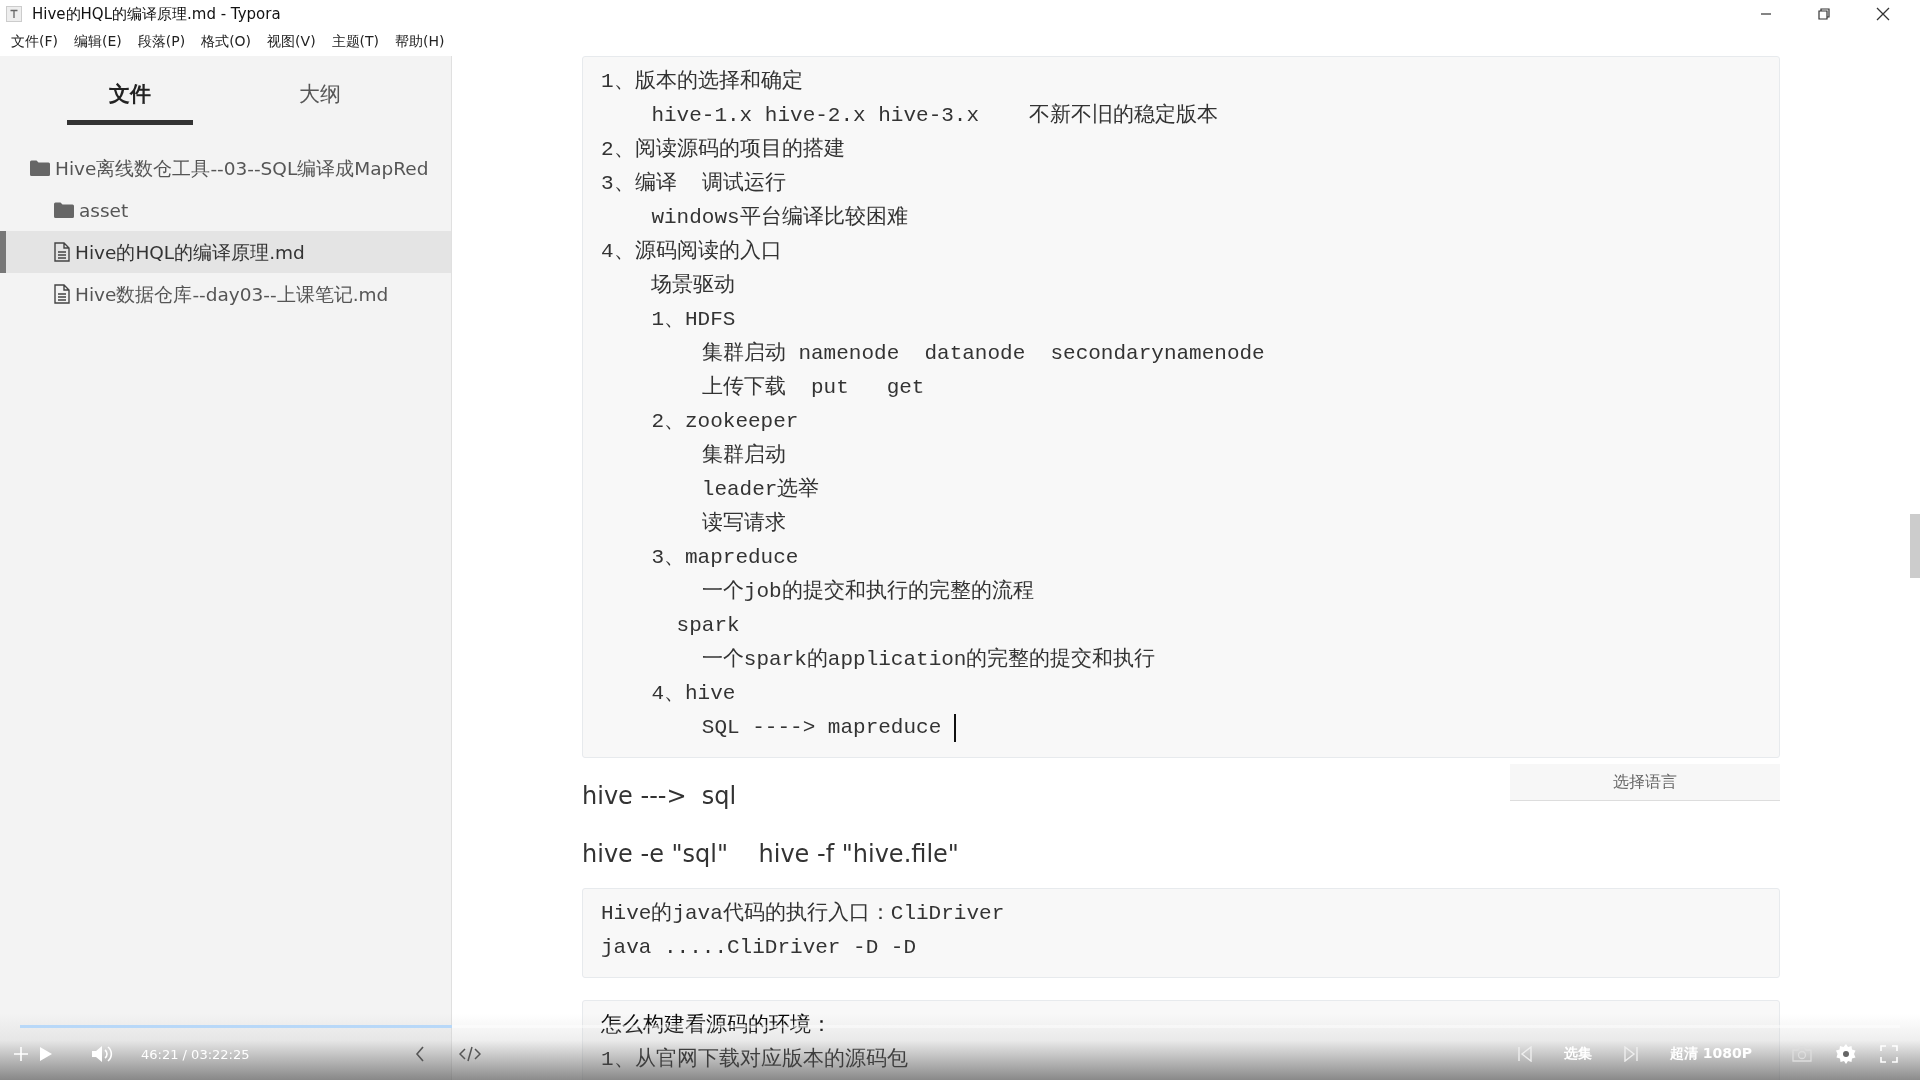 This screenshot has width=1920, height=1080. I want to click on menu-item: 文件(F), so click(34, 42).